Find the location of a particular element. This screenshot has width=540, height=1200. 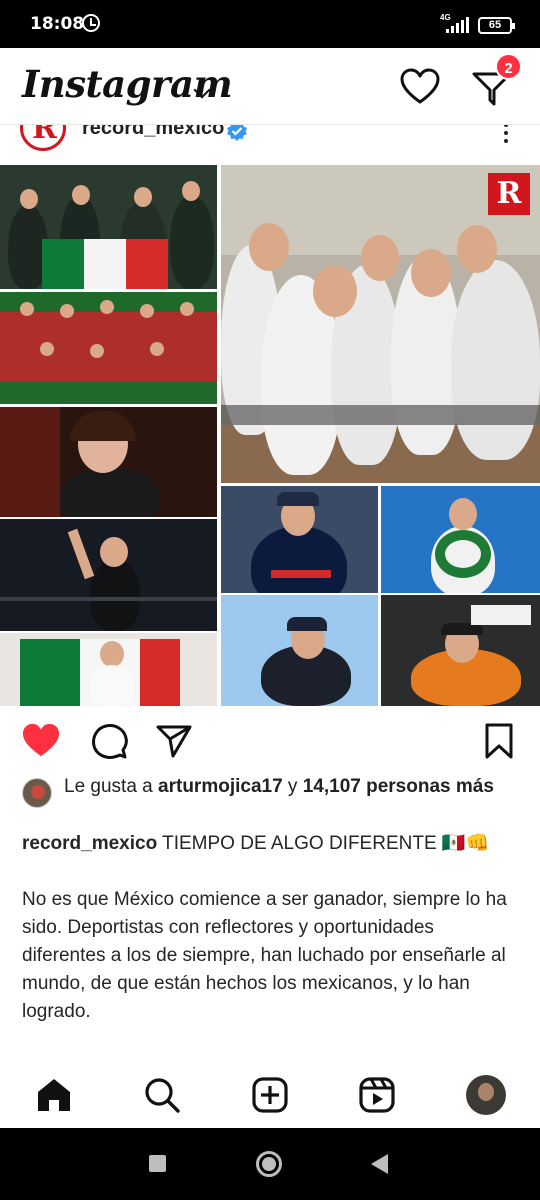

home-circle-icon is located at coordinates (269, 1164).